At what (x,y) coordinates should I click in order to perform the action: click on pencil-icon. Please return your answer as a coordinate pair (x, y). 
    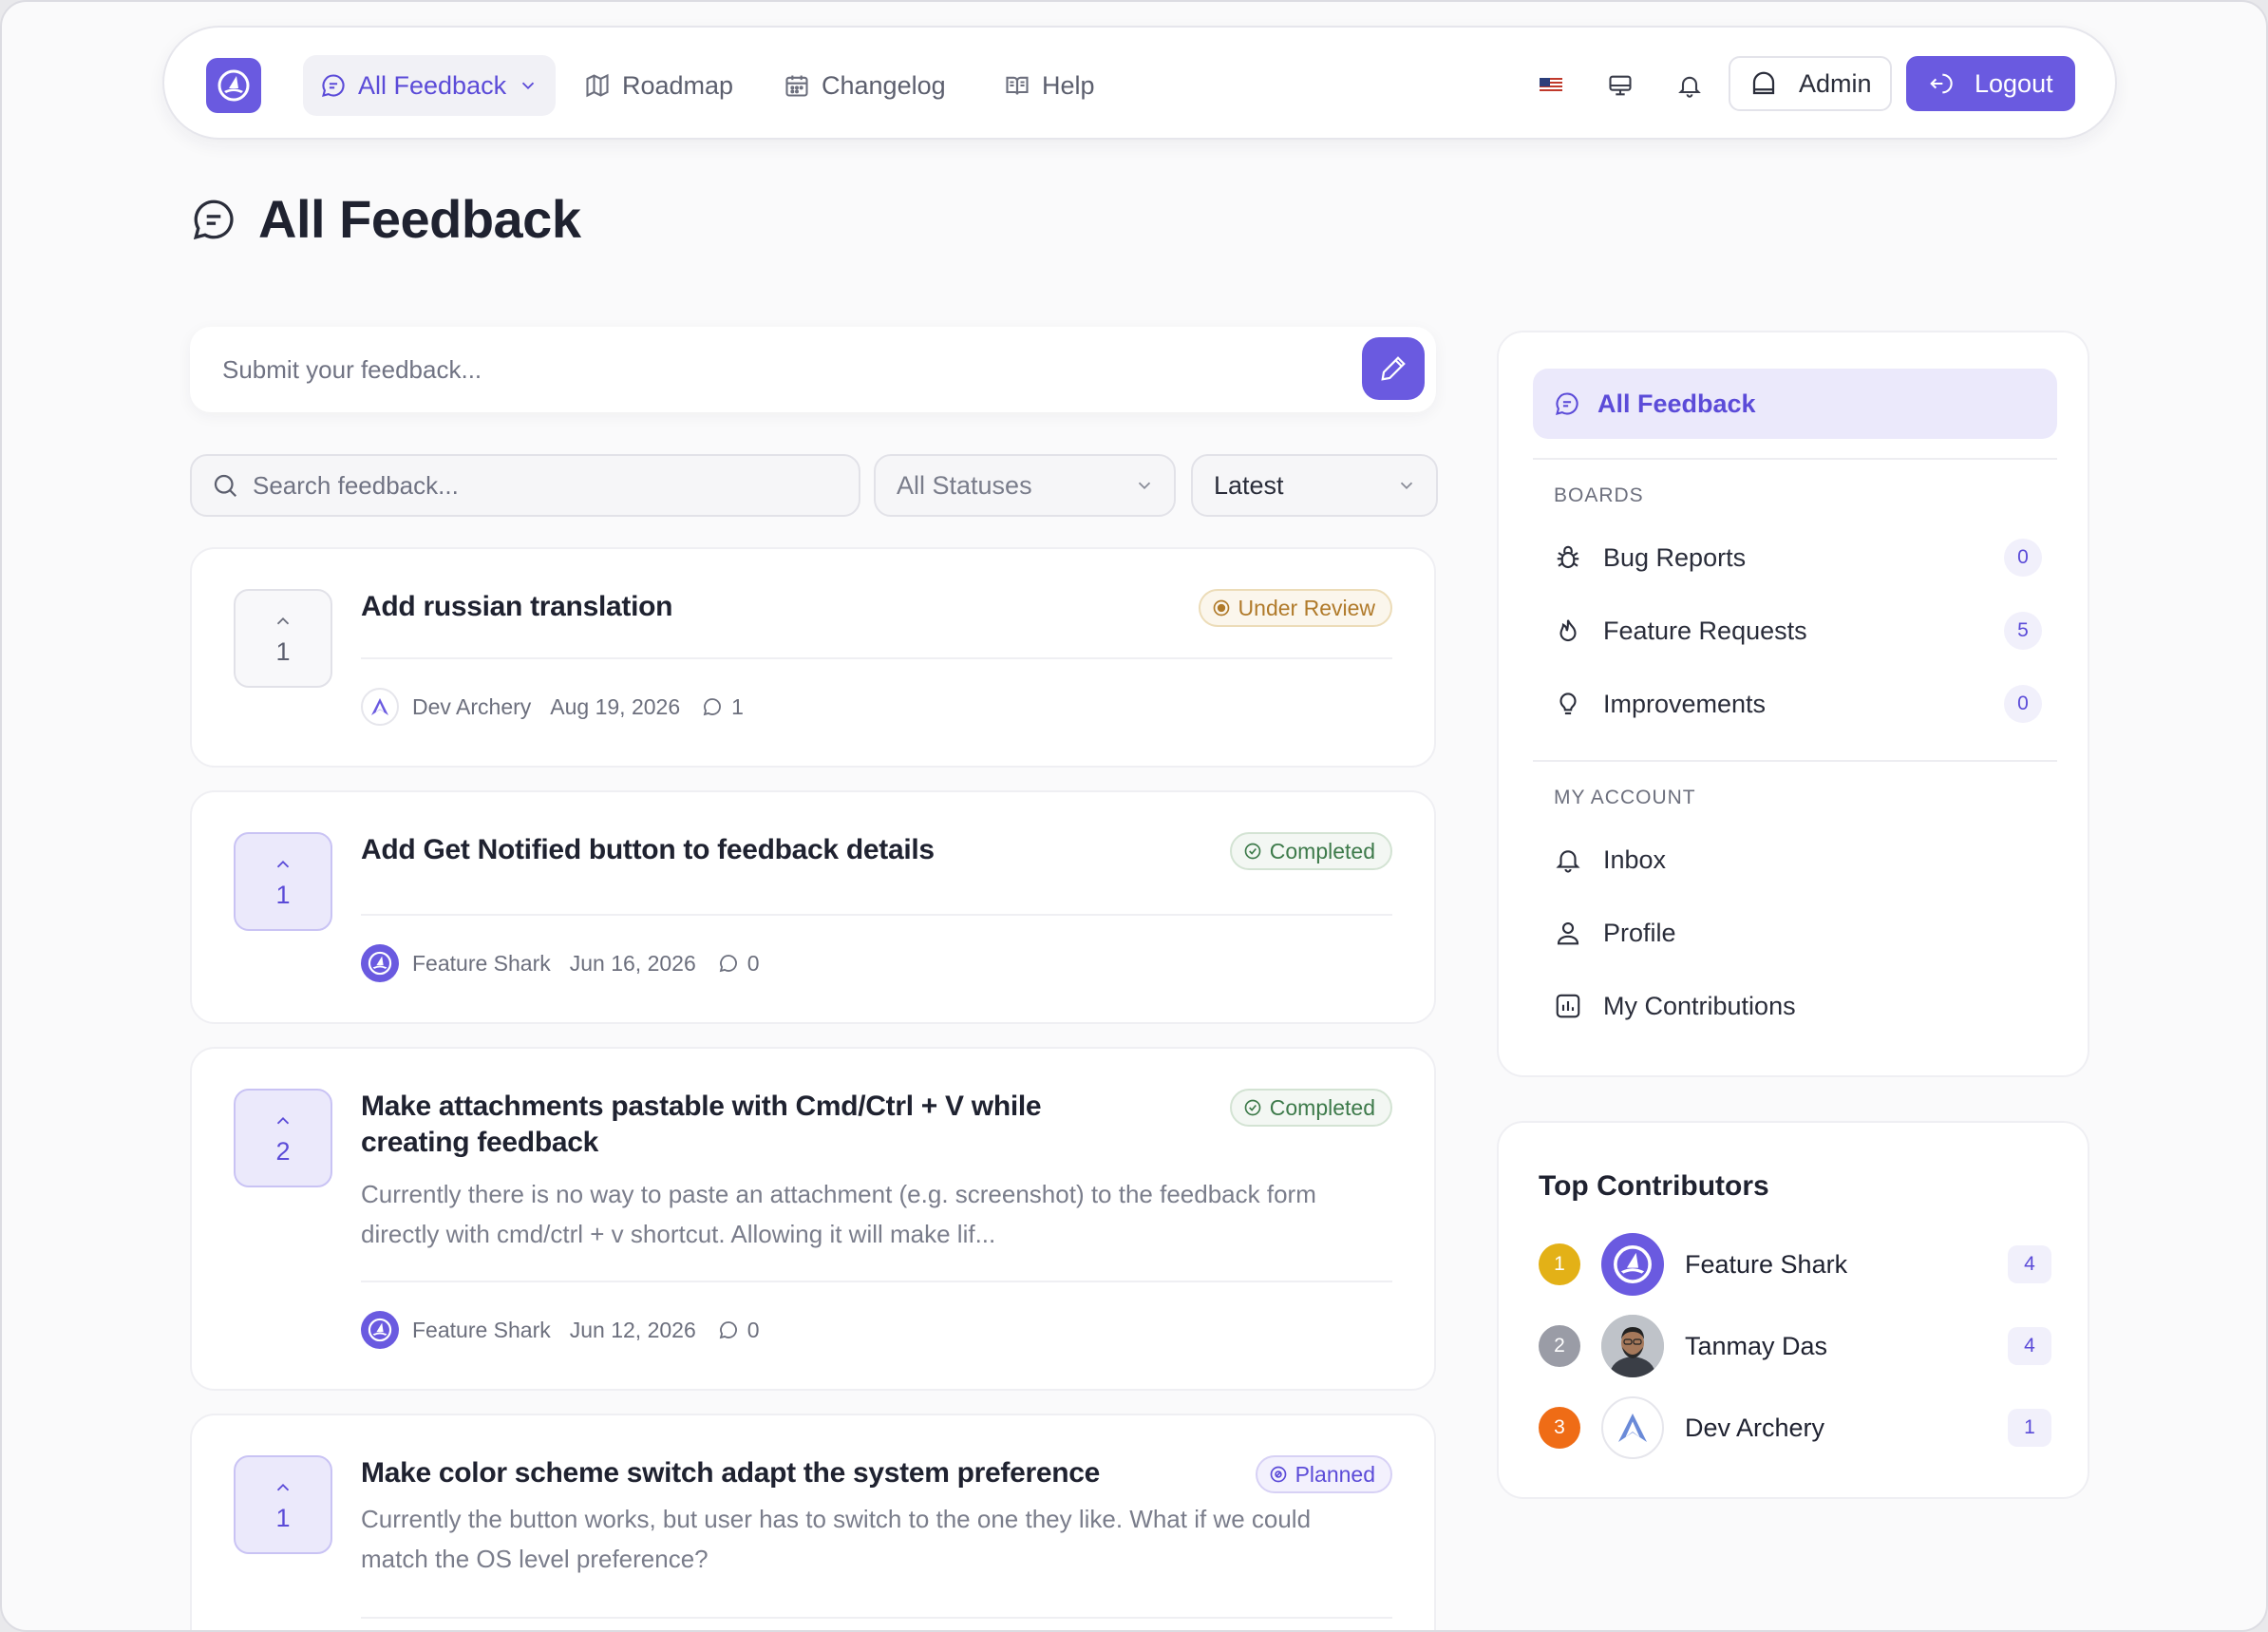
    Looking at the image, I should click on (1393, 368).